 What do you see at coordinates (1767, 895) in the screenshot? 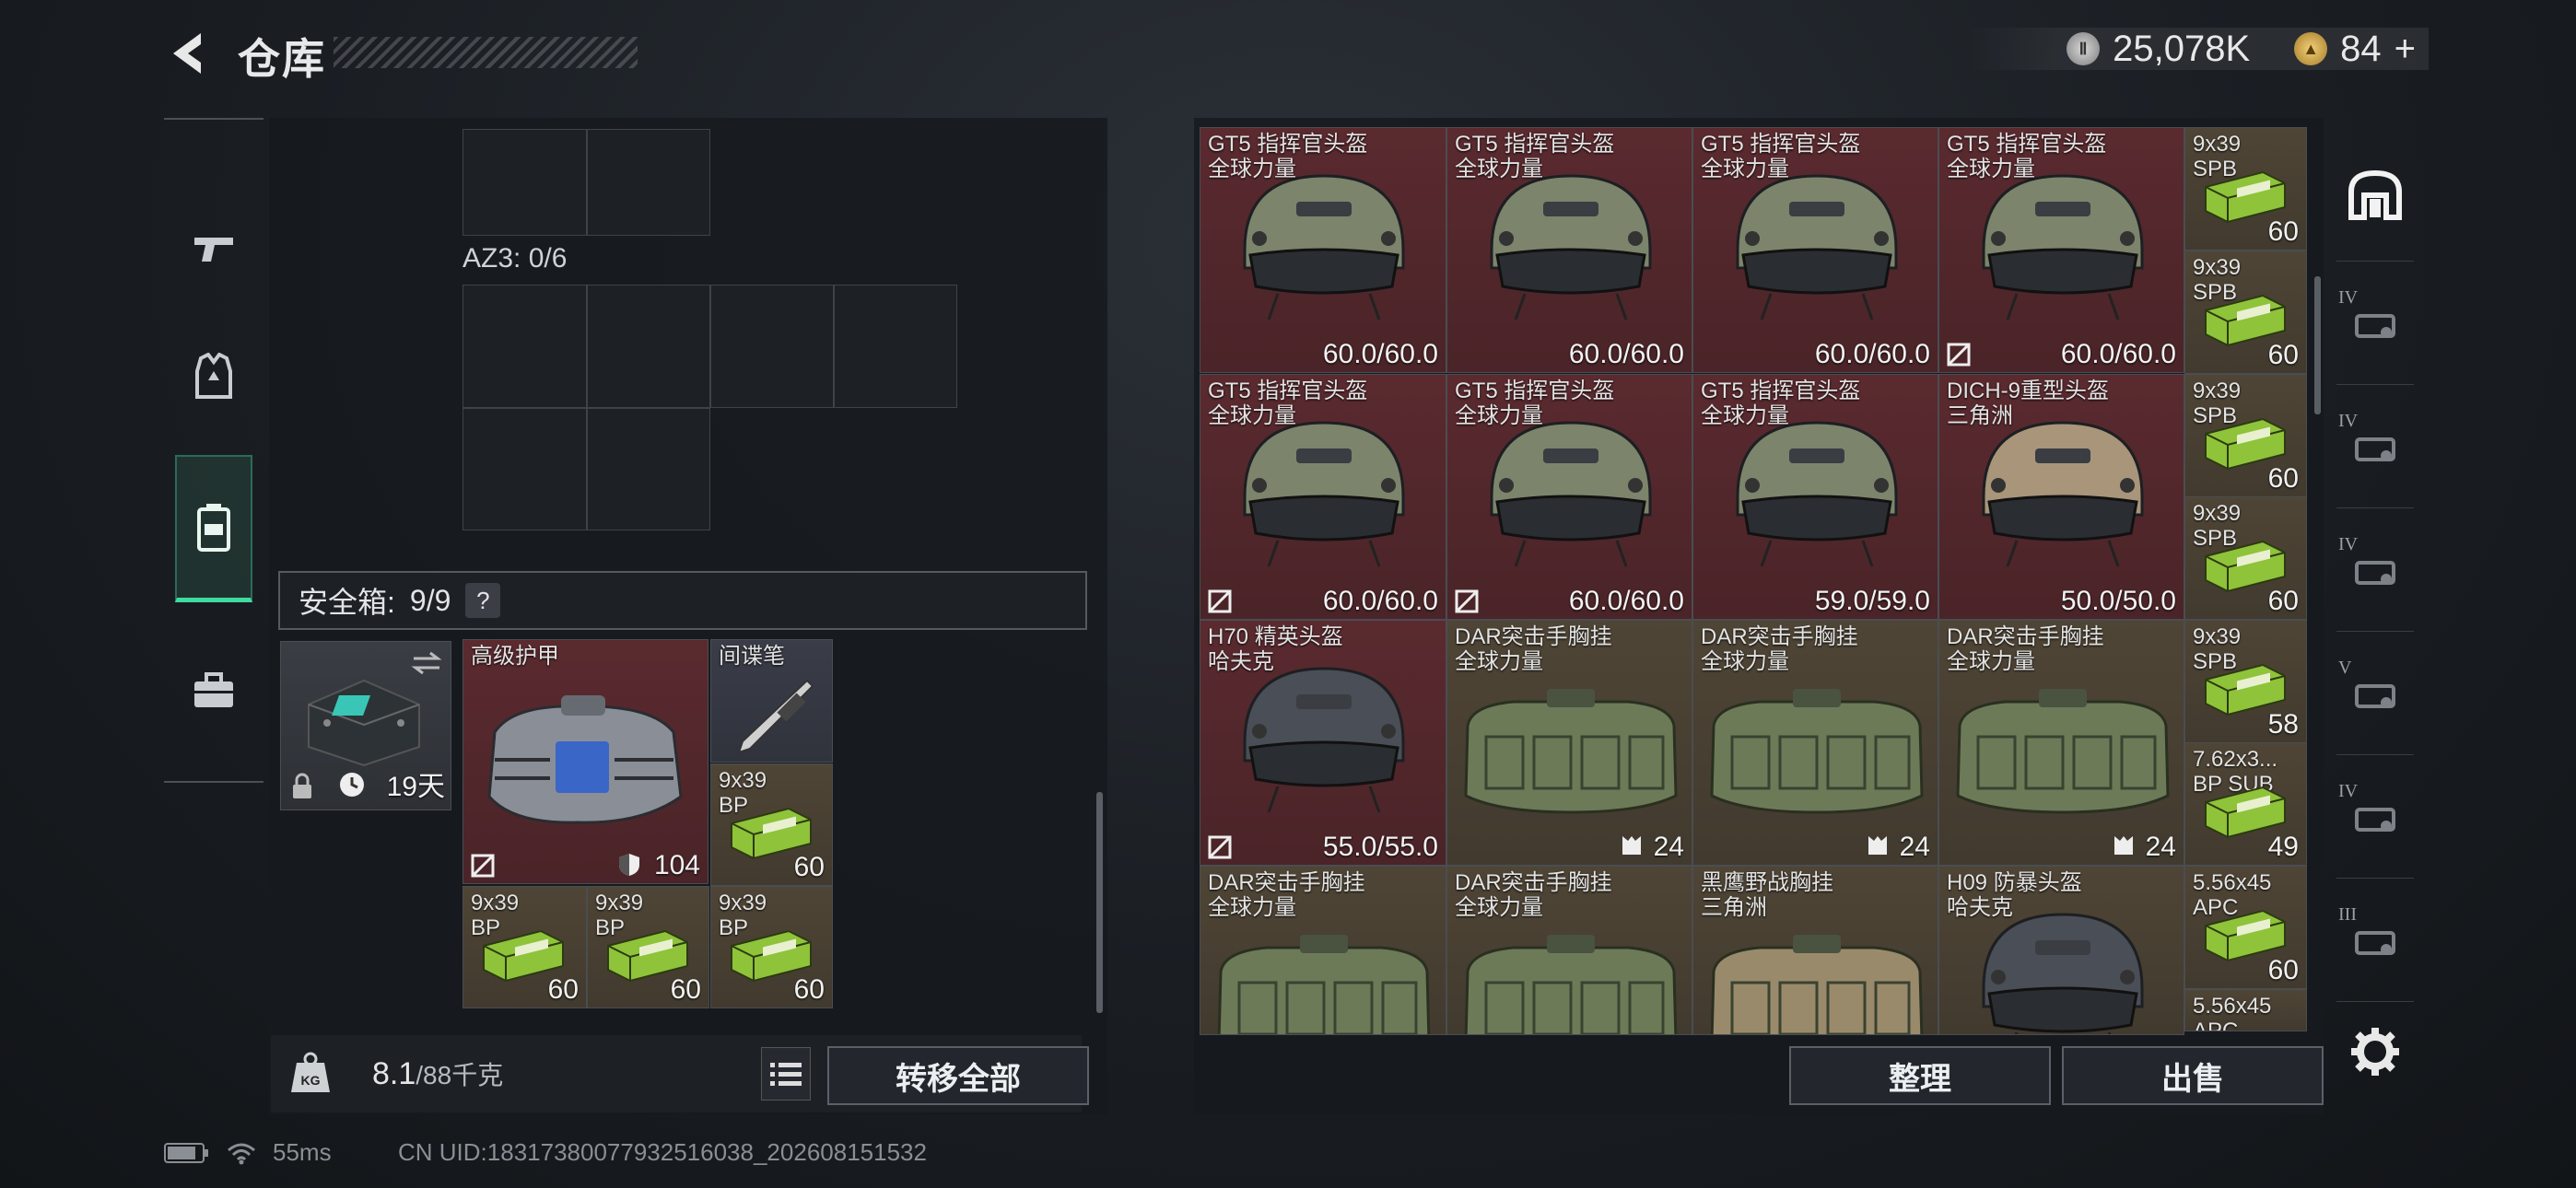
I see `item-name: 黑鹰野战胸挂 三角洲` at bounding box center [1767, 895].